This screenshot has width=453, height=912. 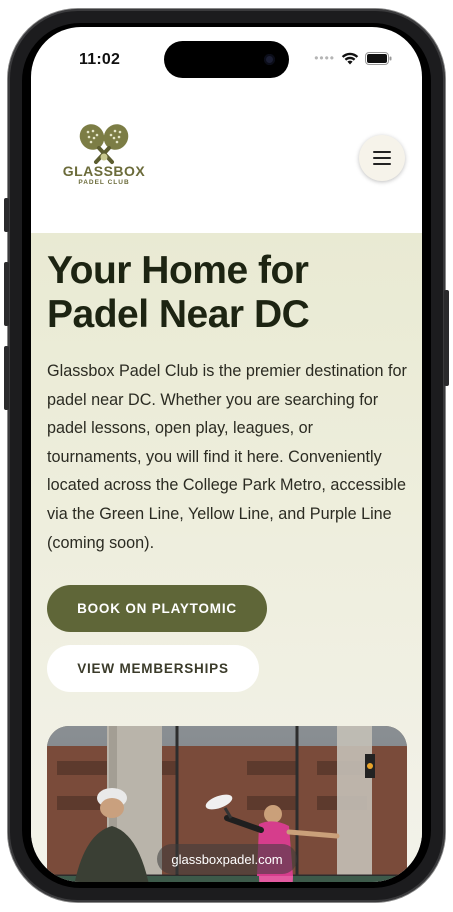 What do you see at coordinates (153, 668) in the screenshot?
I see `view-memberships-button: VIEW MEMBERSHIPS` at bounding box center [153, 668].